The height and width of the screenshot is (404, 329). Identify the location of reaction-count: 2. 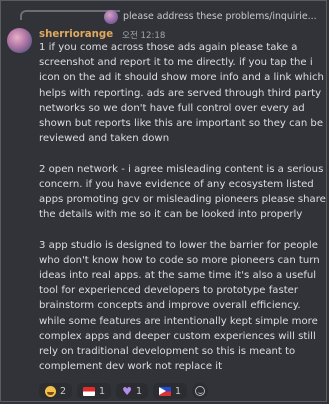
(63, 391).